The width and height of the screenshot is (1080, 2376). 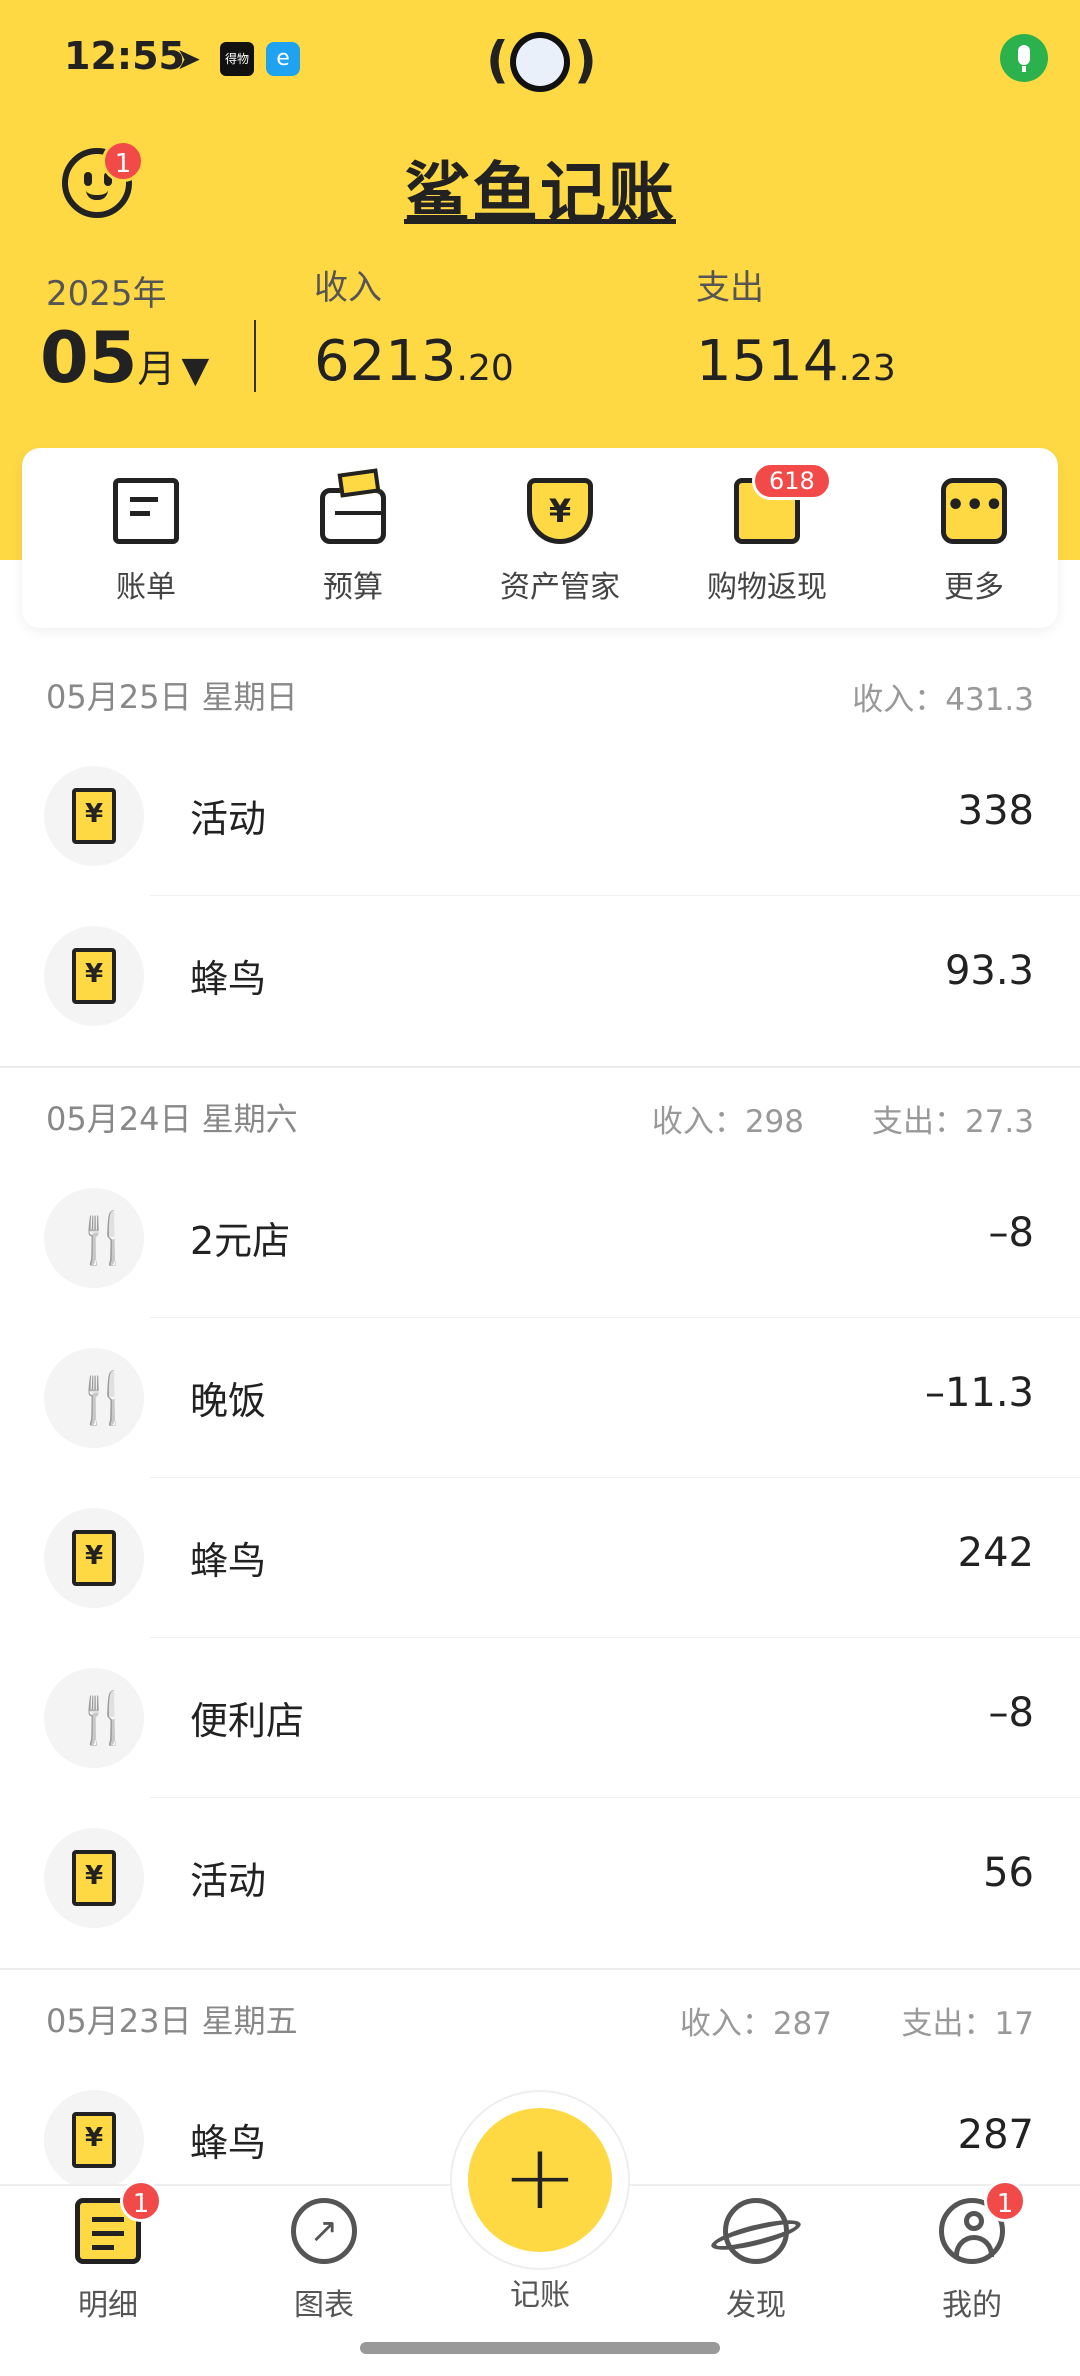 What do you see at coordinates (989, 971) in the screenshot?
I see `transaction-amount: 93.3` at bounding box center [989, 971].